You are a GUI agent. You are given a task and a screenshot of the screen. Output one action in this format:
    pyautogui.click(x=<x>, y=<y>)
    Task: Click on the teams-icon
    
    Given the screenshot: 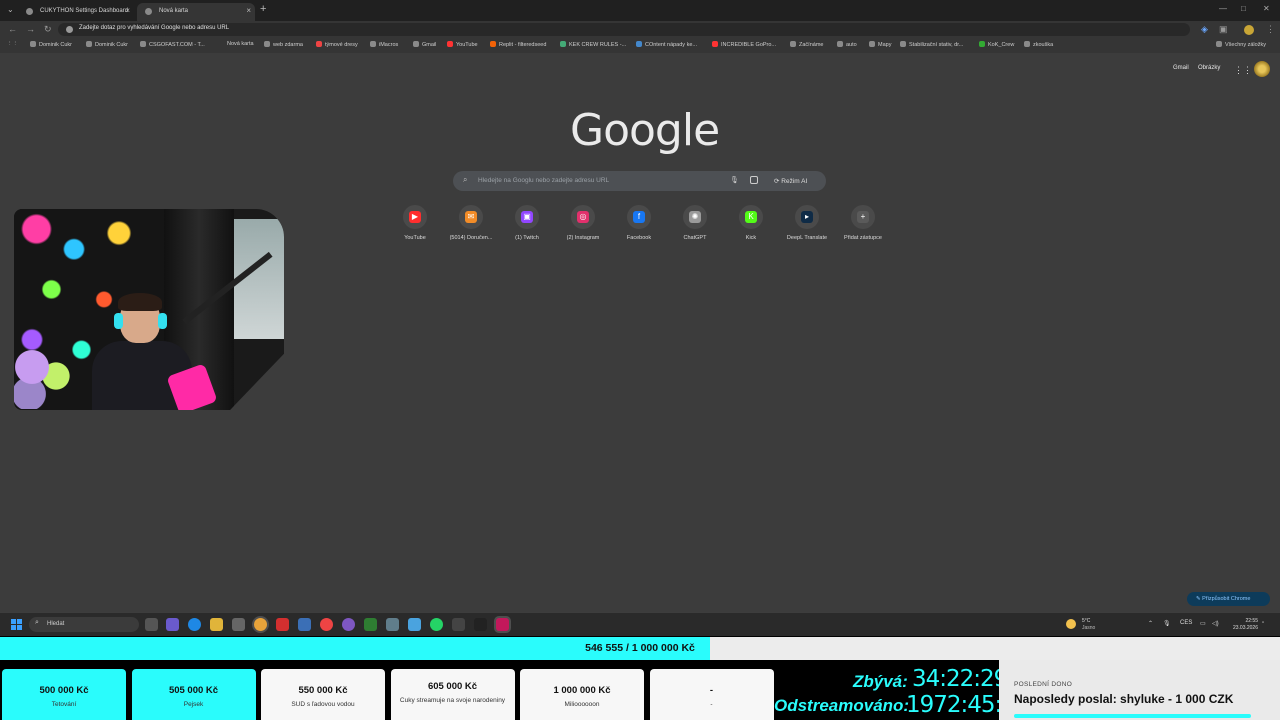 What is the action you would take?
    pyautogui.click(x=172, y=624)
    